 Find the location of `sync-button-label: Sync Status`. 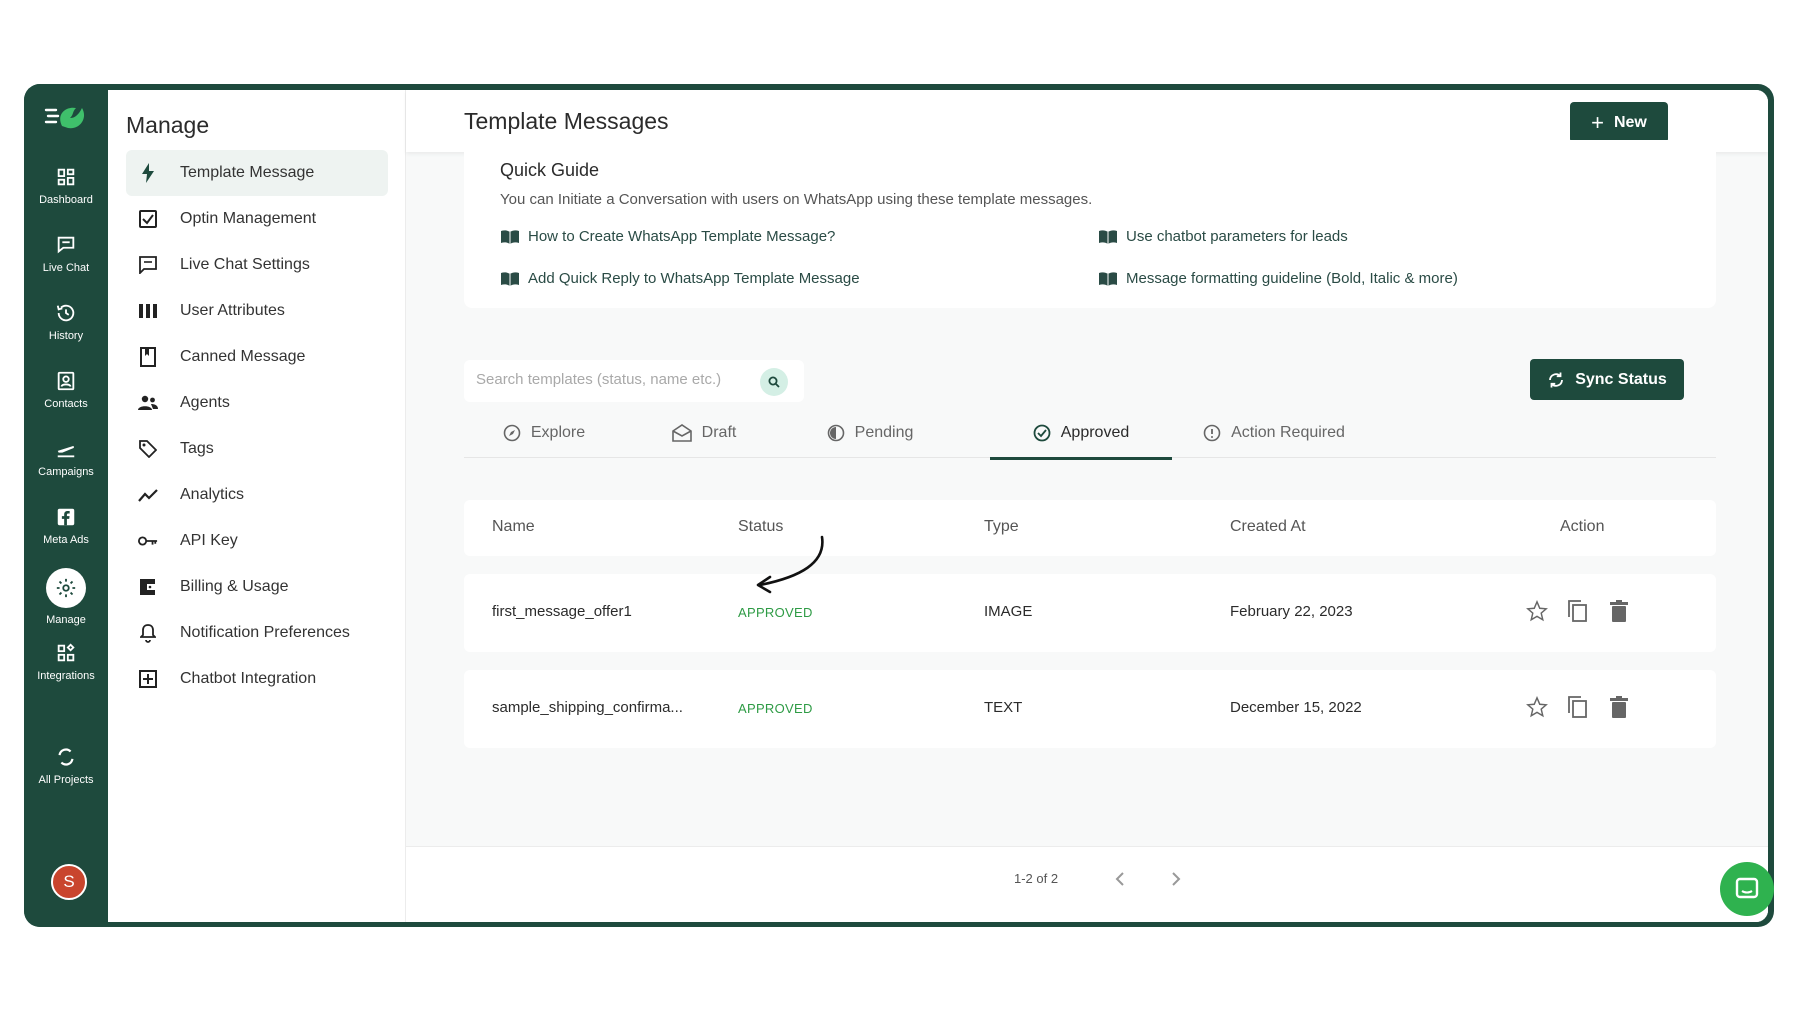

sync-button-label: Sync Status is located at coordinates (1621, 379).